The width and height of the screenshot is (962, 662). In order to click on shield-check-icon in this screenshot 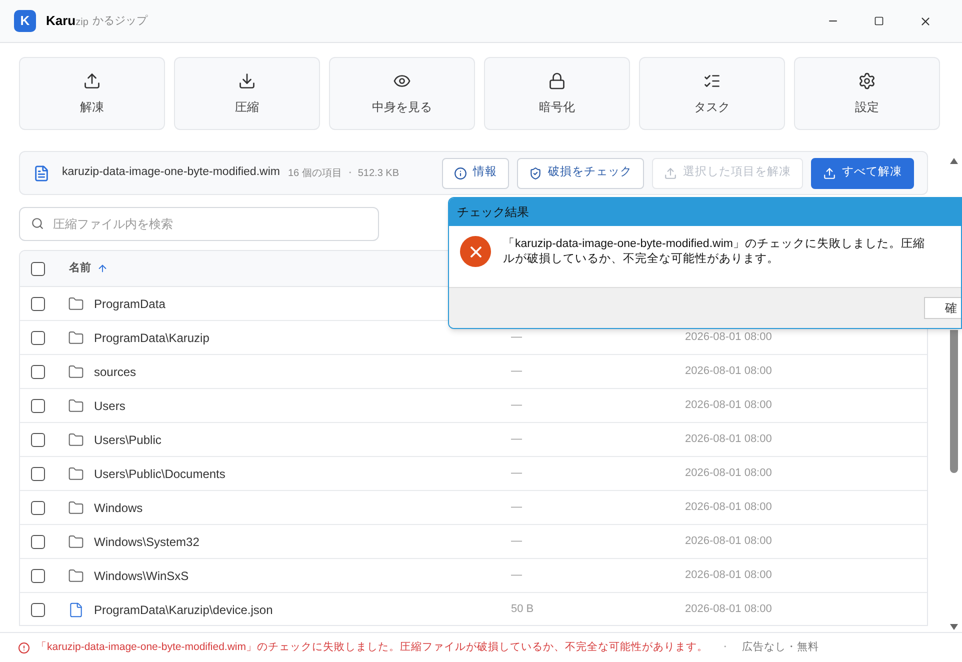, I will do `click(535, 173)`.